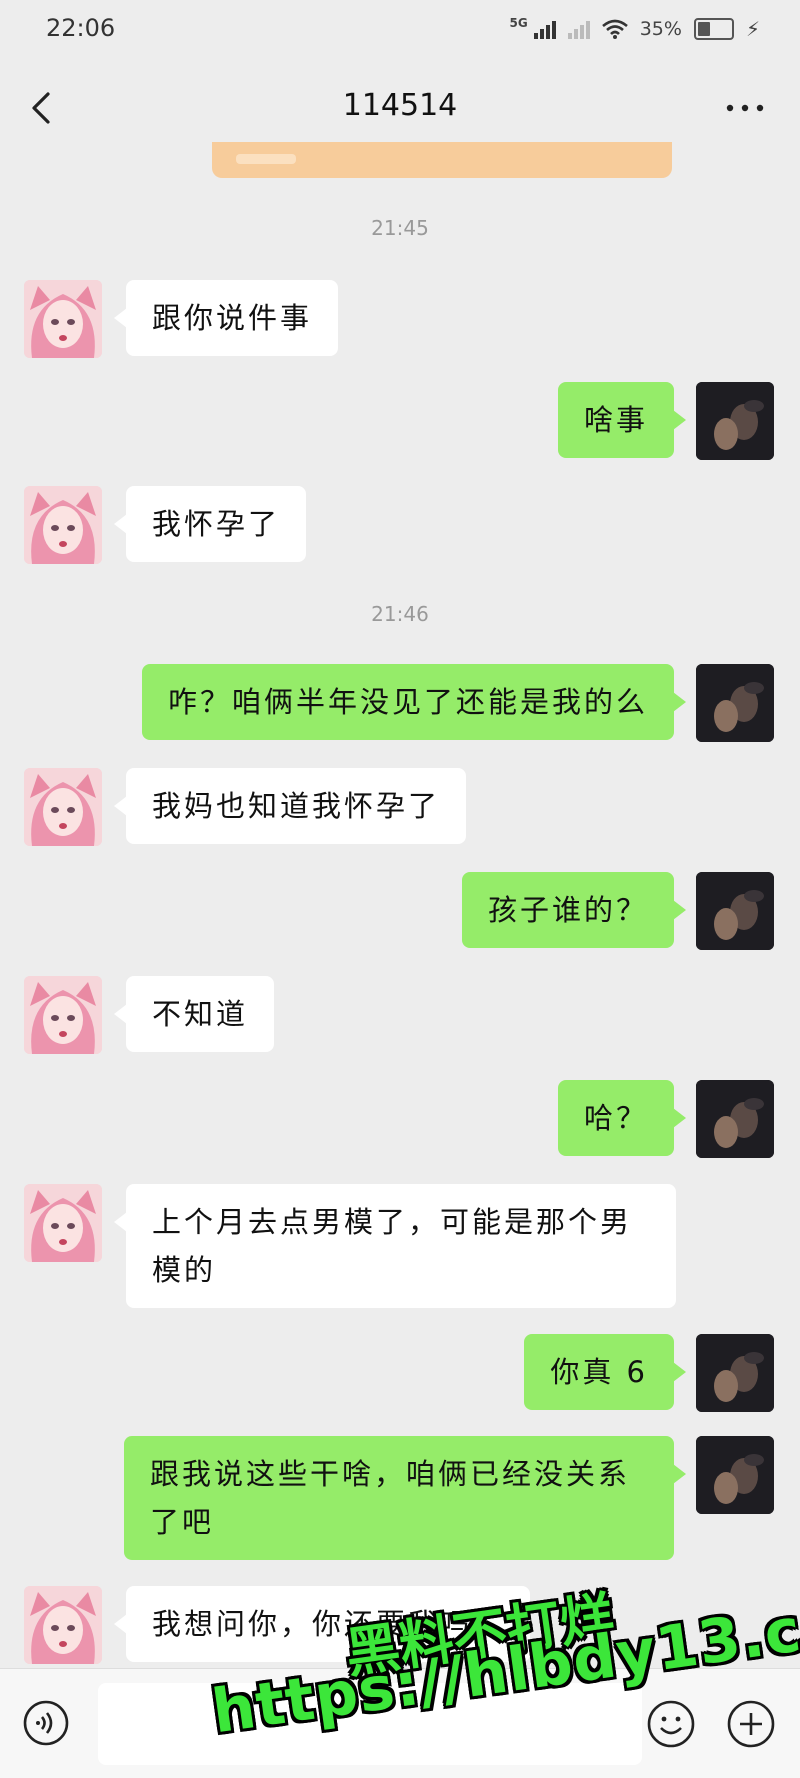 The image size is (800, 1778). What do you see at coordinates (322, 1624) in the screenshot?
I see `message-bubble-received: 我想问你，你还要我吗？` at bounding box center [322, 1624].